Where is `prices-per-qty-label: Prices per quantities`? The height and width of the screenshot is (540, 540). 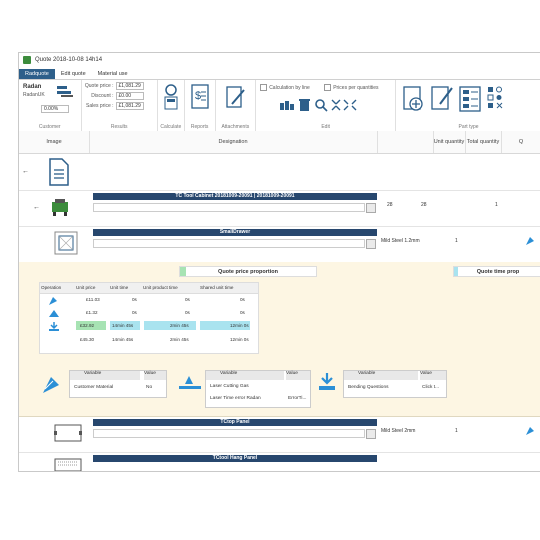 prices-per-qty-label: Prices per quantities is located at coordinates (356, 87).